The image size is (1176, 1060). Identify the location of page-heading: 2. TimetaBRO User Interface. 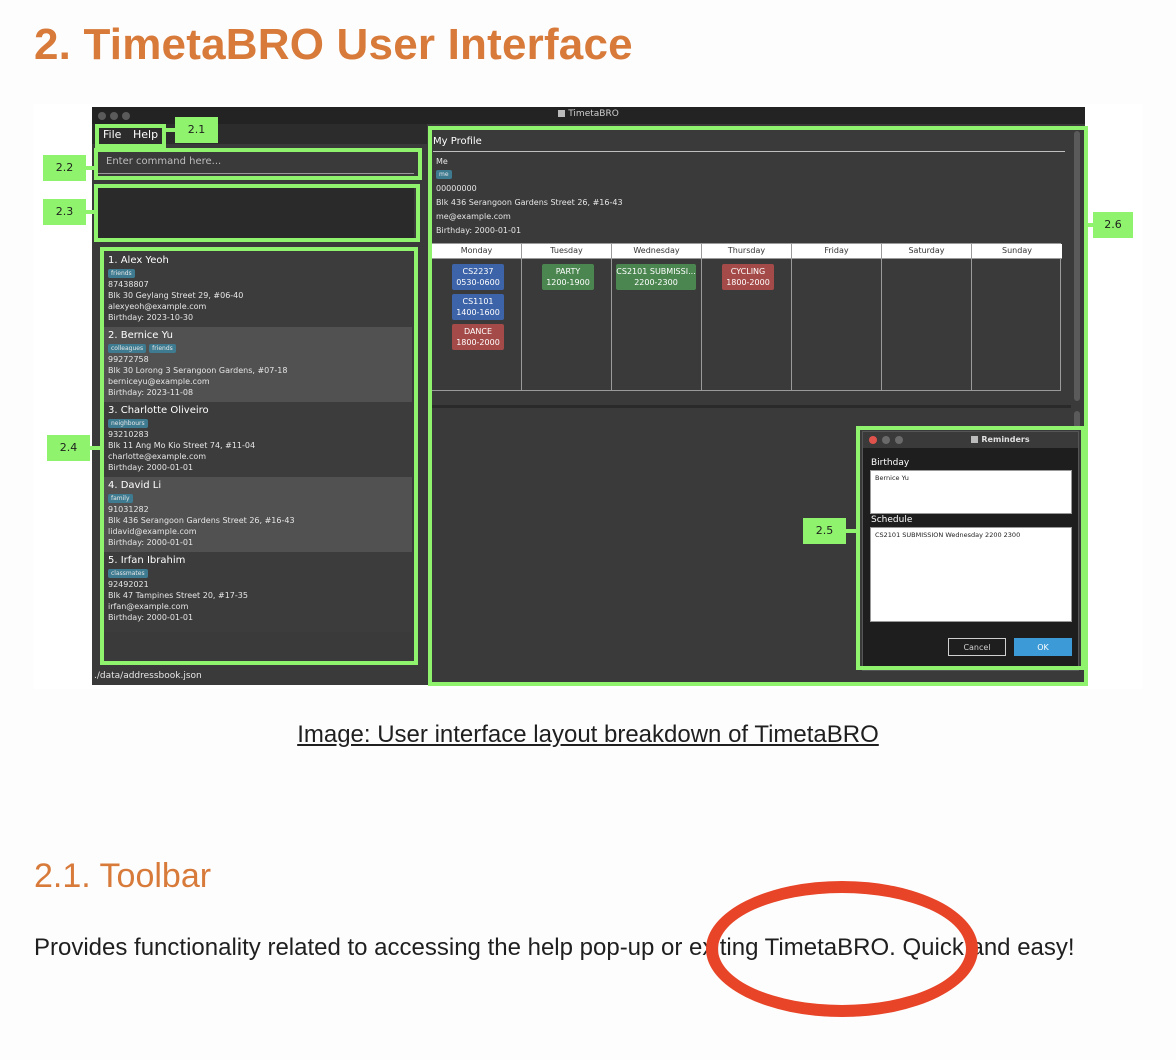
(333, 44).